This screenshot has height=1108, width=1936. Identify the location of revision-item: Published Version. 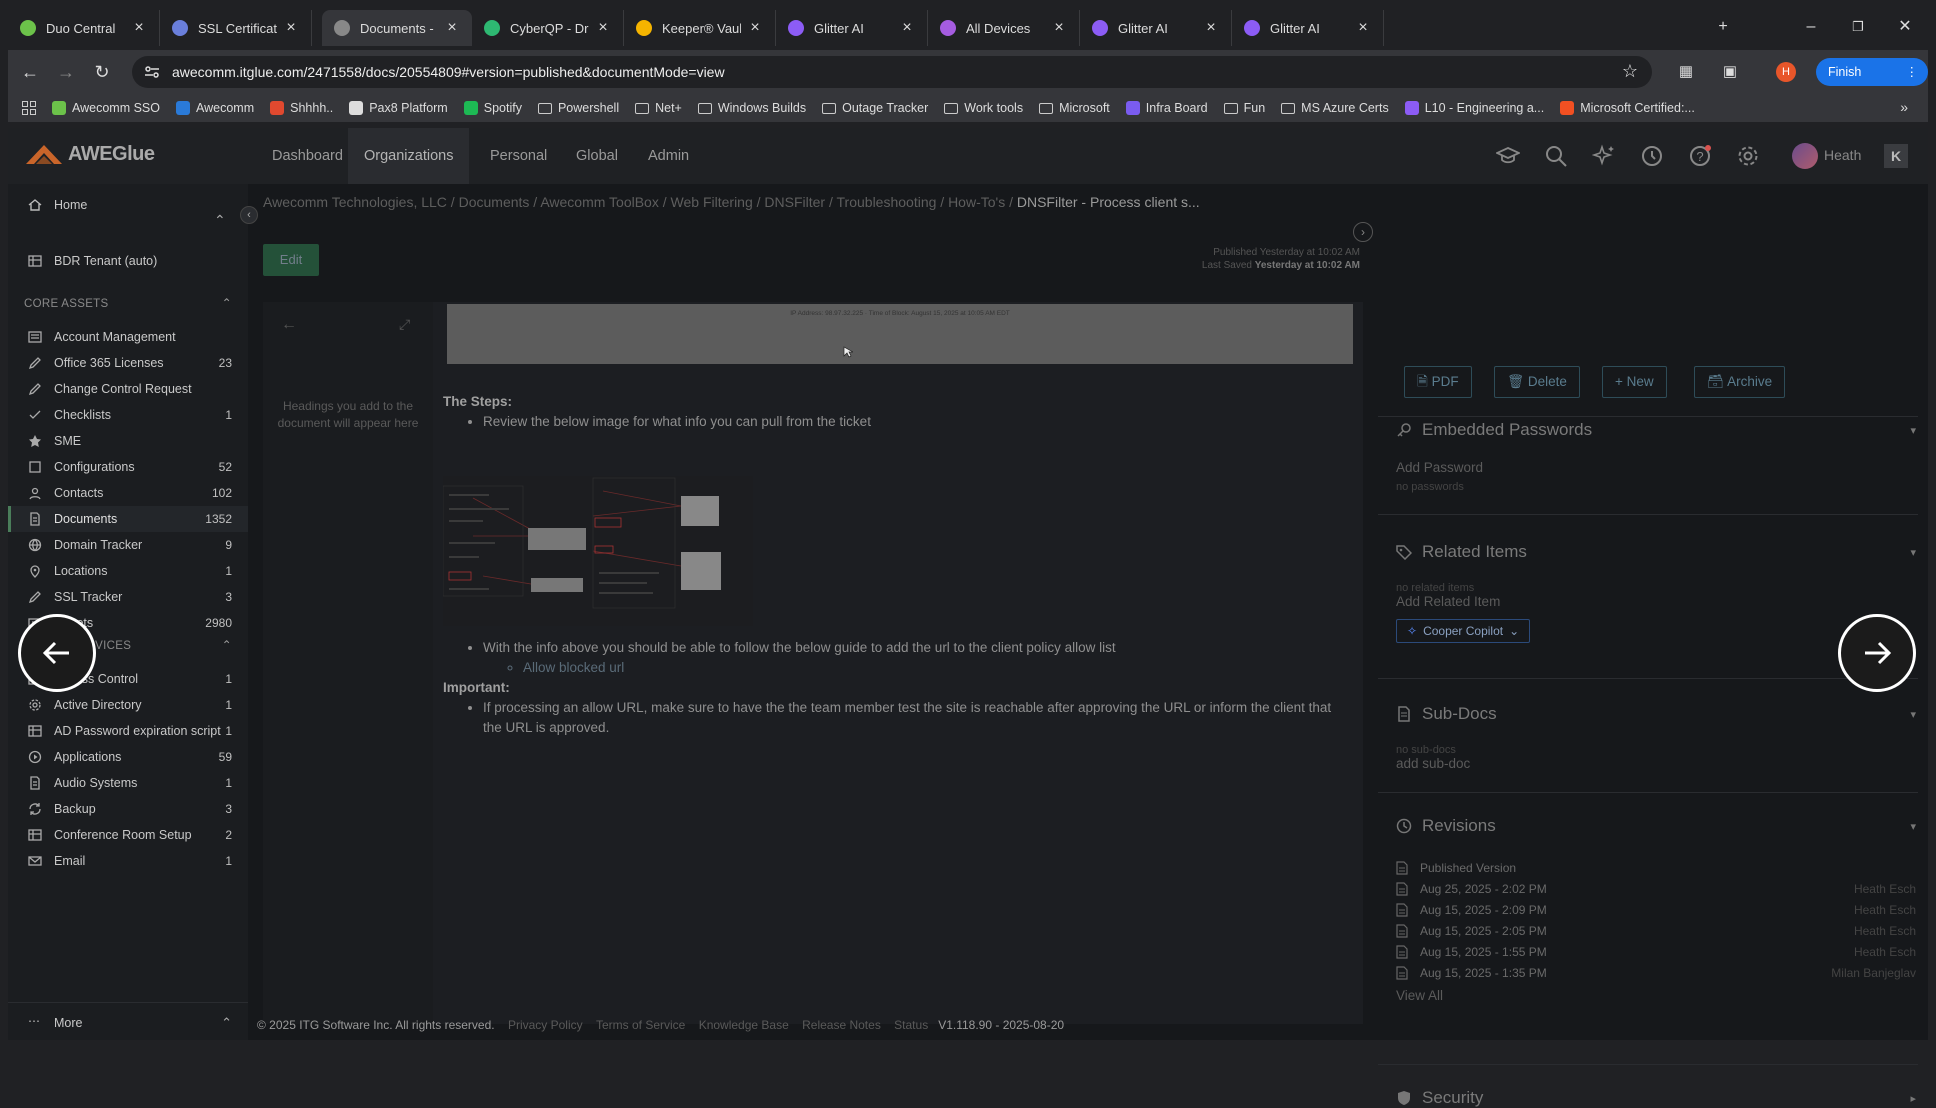
(1656, 868).